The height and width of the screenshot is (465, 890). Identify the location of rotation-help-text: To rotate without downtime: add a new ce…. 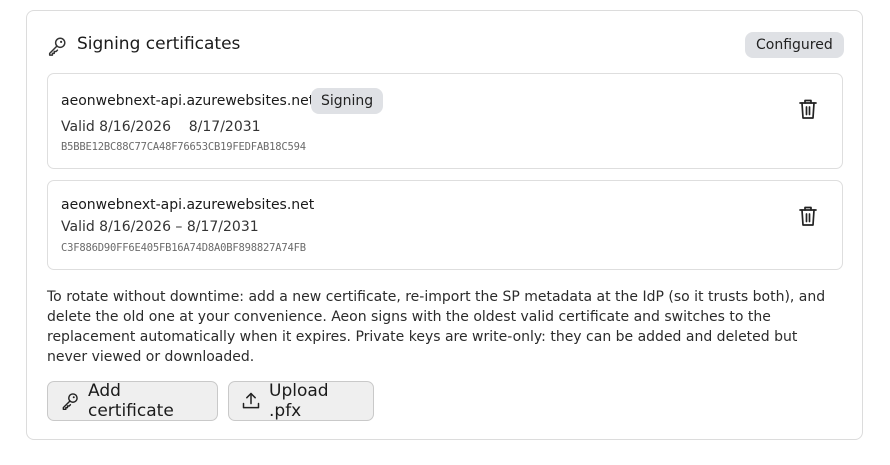
(436, 327).